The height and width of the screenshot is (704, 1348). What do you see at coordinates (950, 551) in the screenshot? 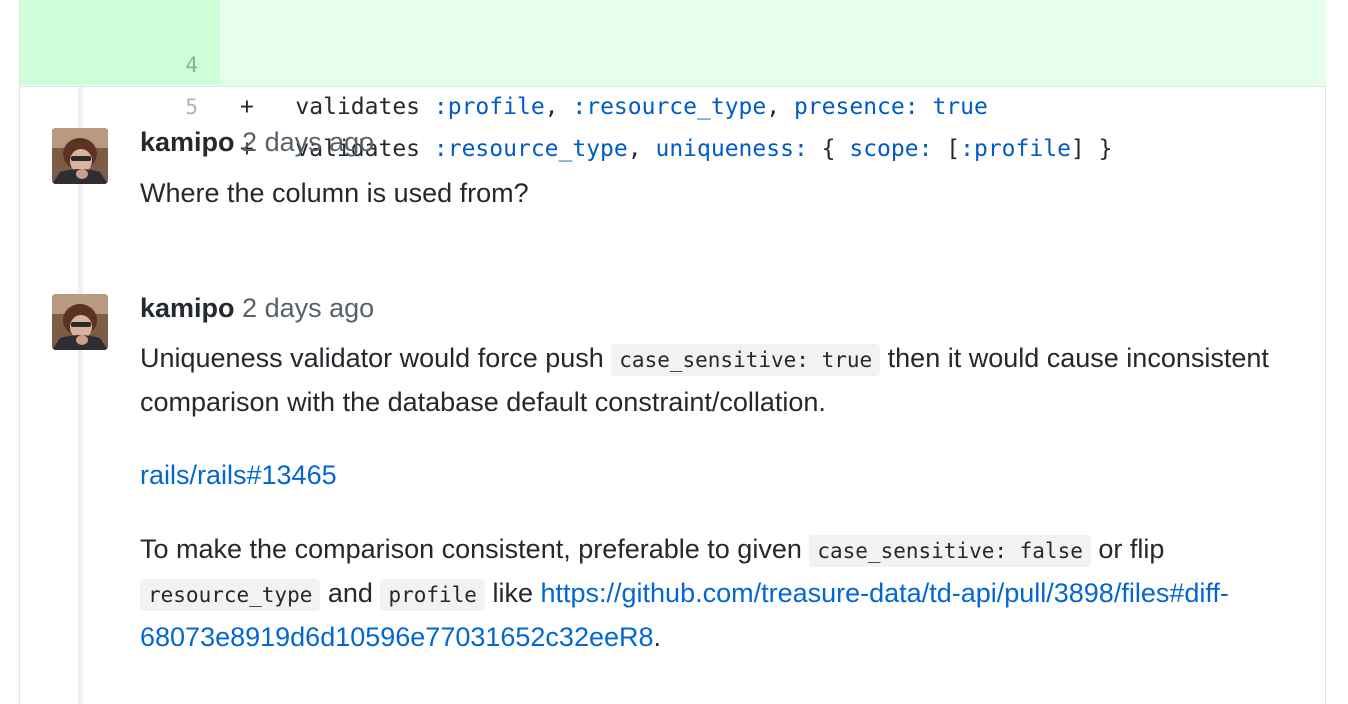
I see `inline-code: case_sensitive: false` at bounding box center [950, 551].